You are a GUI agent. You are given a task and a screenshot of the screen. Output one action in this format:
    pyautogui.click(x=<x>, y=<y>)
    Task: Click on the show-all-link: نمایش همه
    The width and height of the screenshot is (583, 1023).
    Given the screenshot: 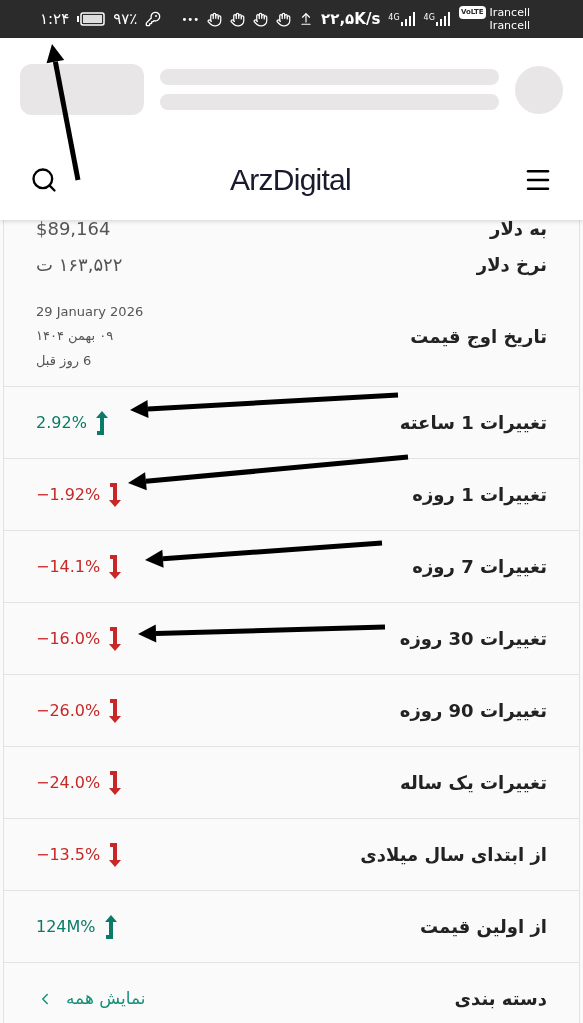 What is the action you would take?
    pyautogui.click(x=91, y=998)
    